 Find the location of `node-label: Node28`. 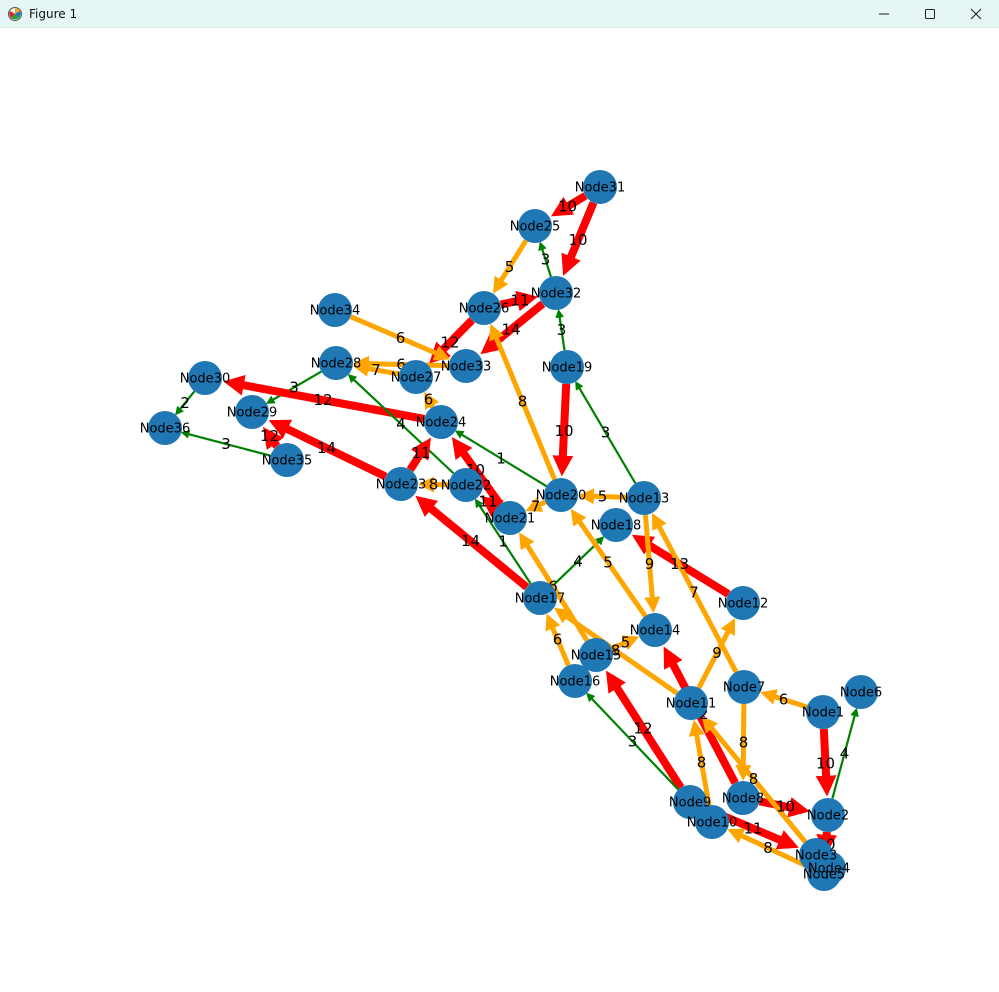

node-label: Node28 is located at coordinates (336, 364).